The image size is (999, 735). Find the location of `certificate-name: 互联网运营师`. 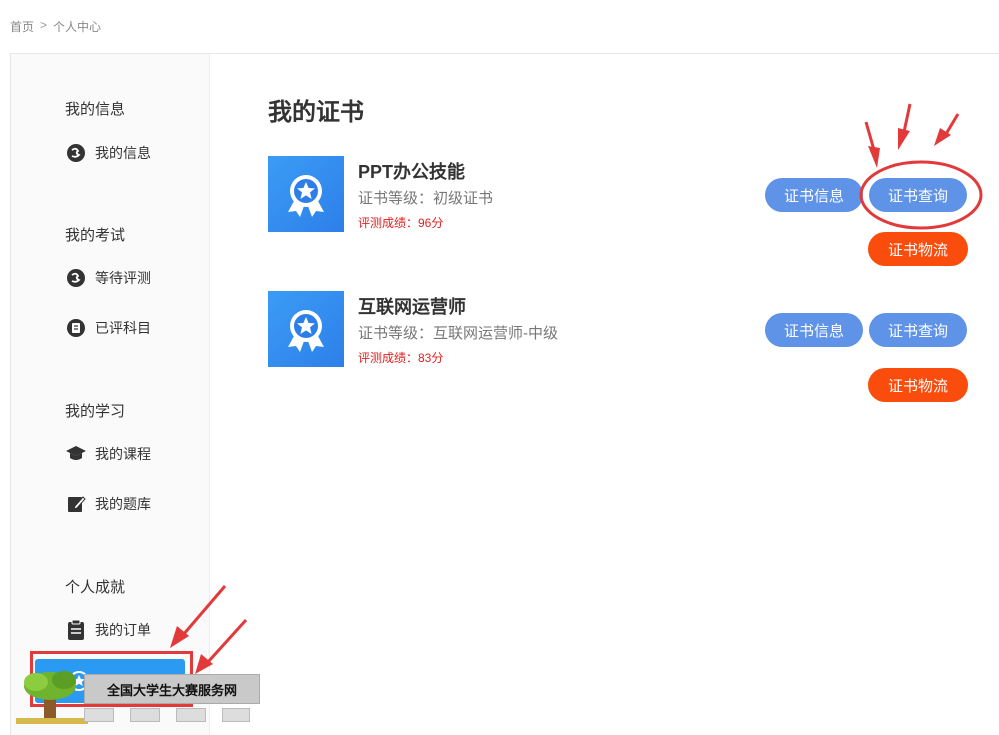

certificate-name: 互联网运营师 is located at coordinates (412, 307).